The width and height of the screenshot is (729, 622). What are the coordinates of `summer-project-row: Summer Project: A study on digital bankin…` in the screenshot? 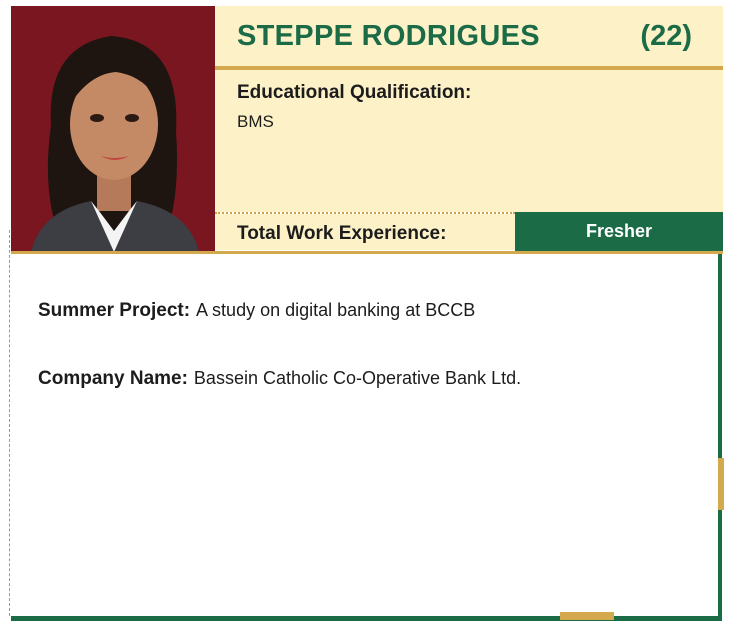 It's located at (256, 311).